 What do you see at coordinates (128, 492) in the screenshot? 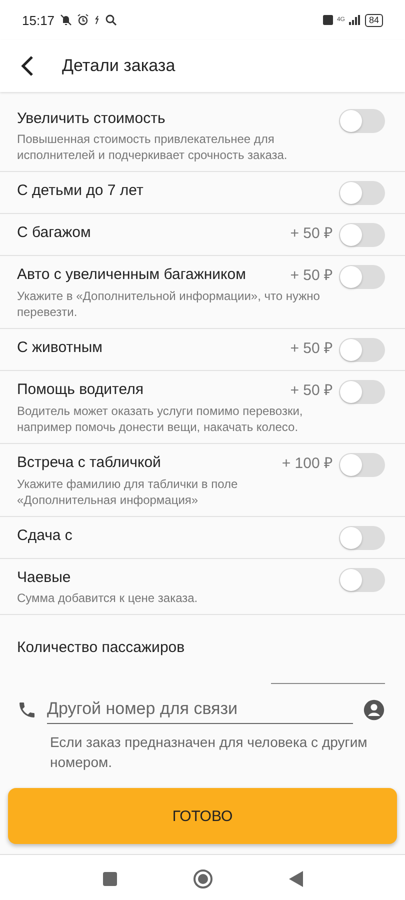
I see `option-description: Укажите фамилию для таблички в поле «Дополнительная информация»` at bounding box center [128, 492].